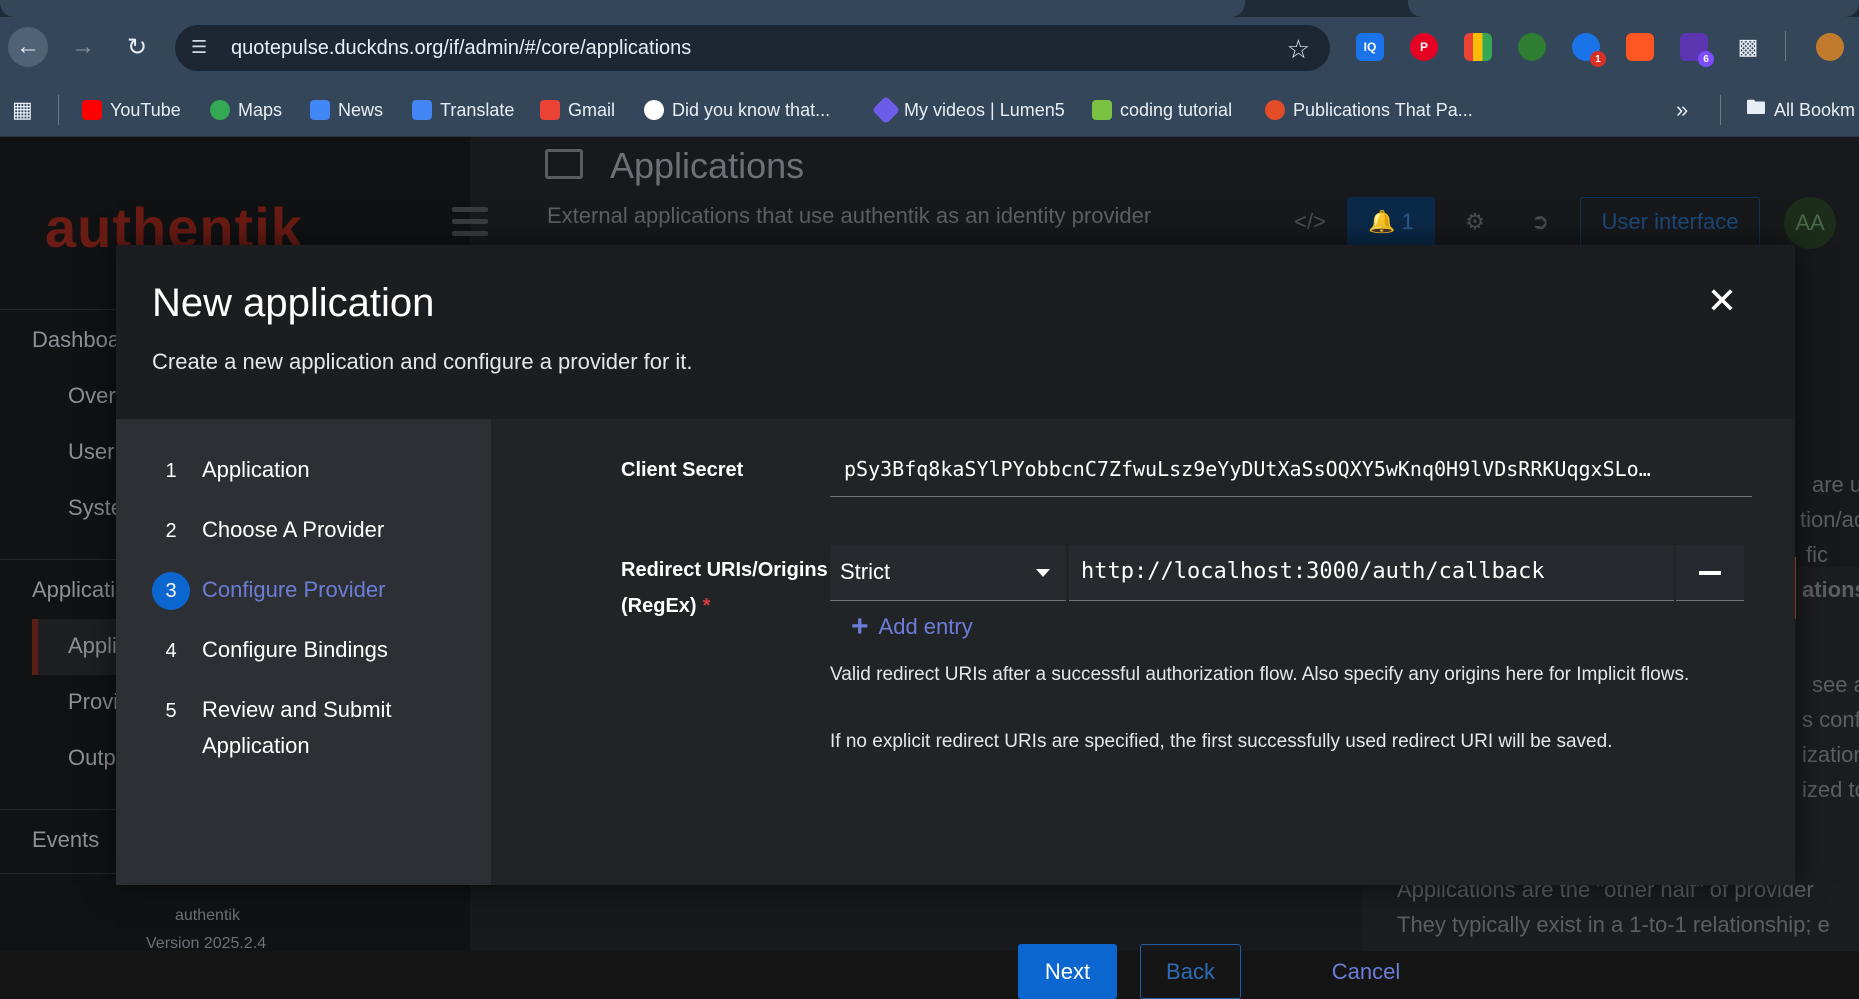 Image resolution: width=1859 pixels, height=999 pixels. I want to click on lumen5-icon, so click(886, 110).